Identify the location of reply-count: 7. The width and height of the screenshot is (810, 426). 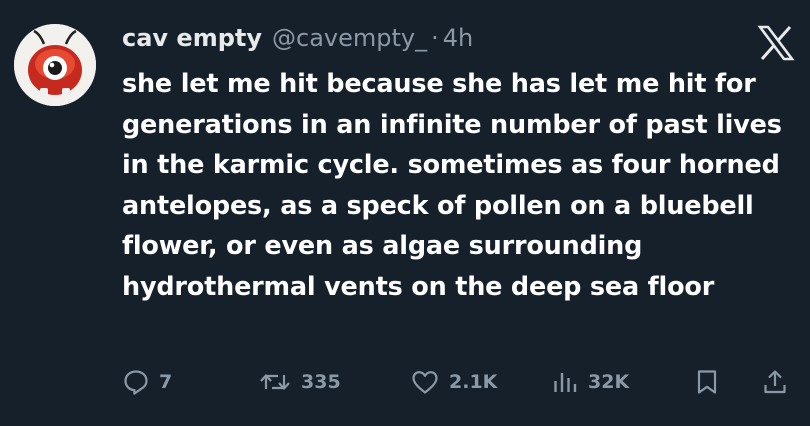
(166, 382).